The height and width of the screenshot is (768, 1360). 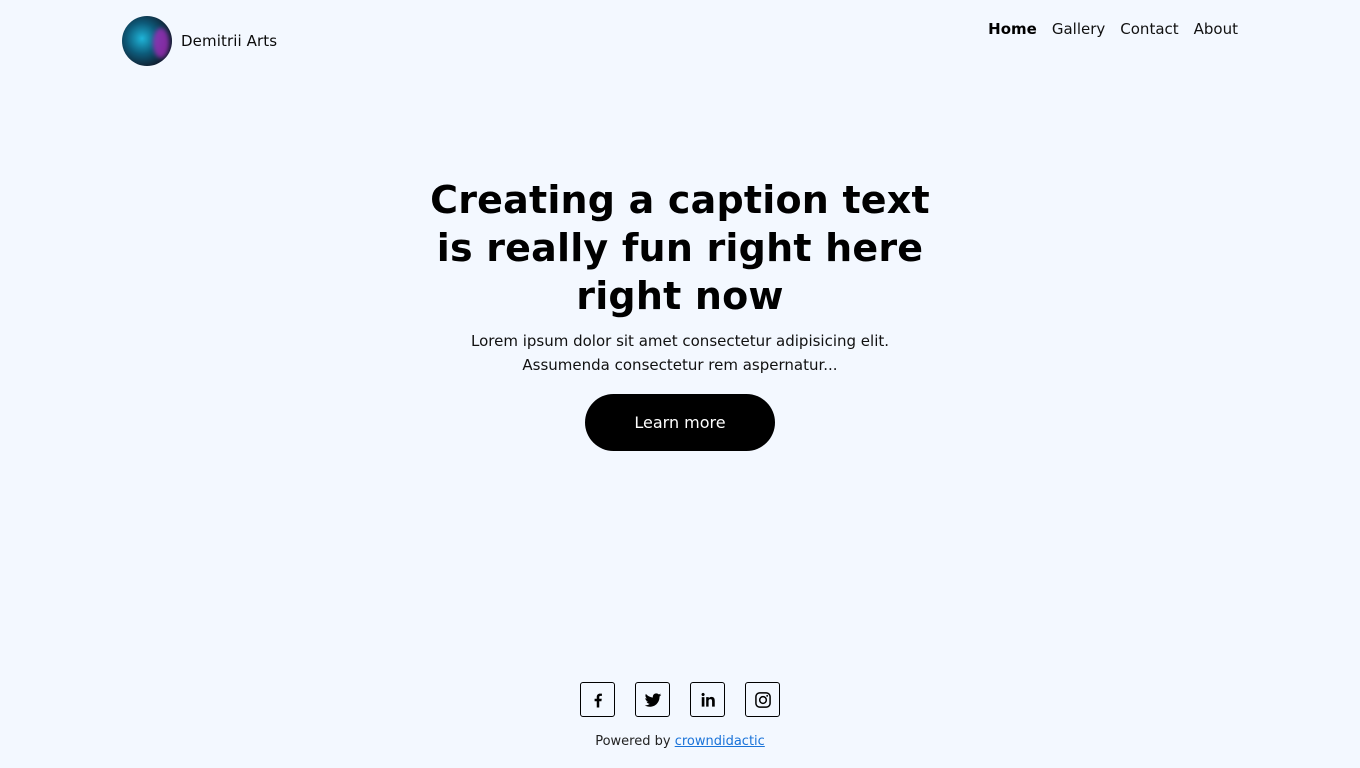 I want to click on powered-by-link: crowndidactic, so click(x=720, y=741).